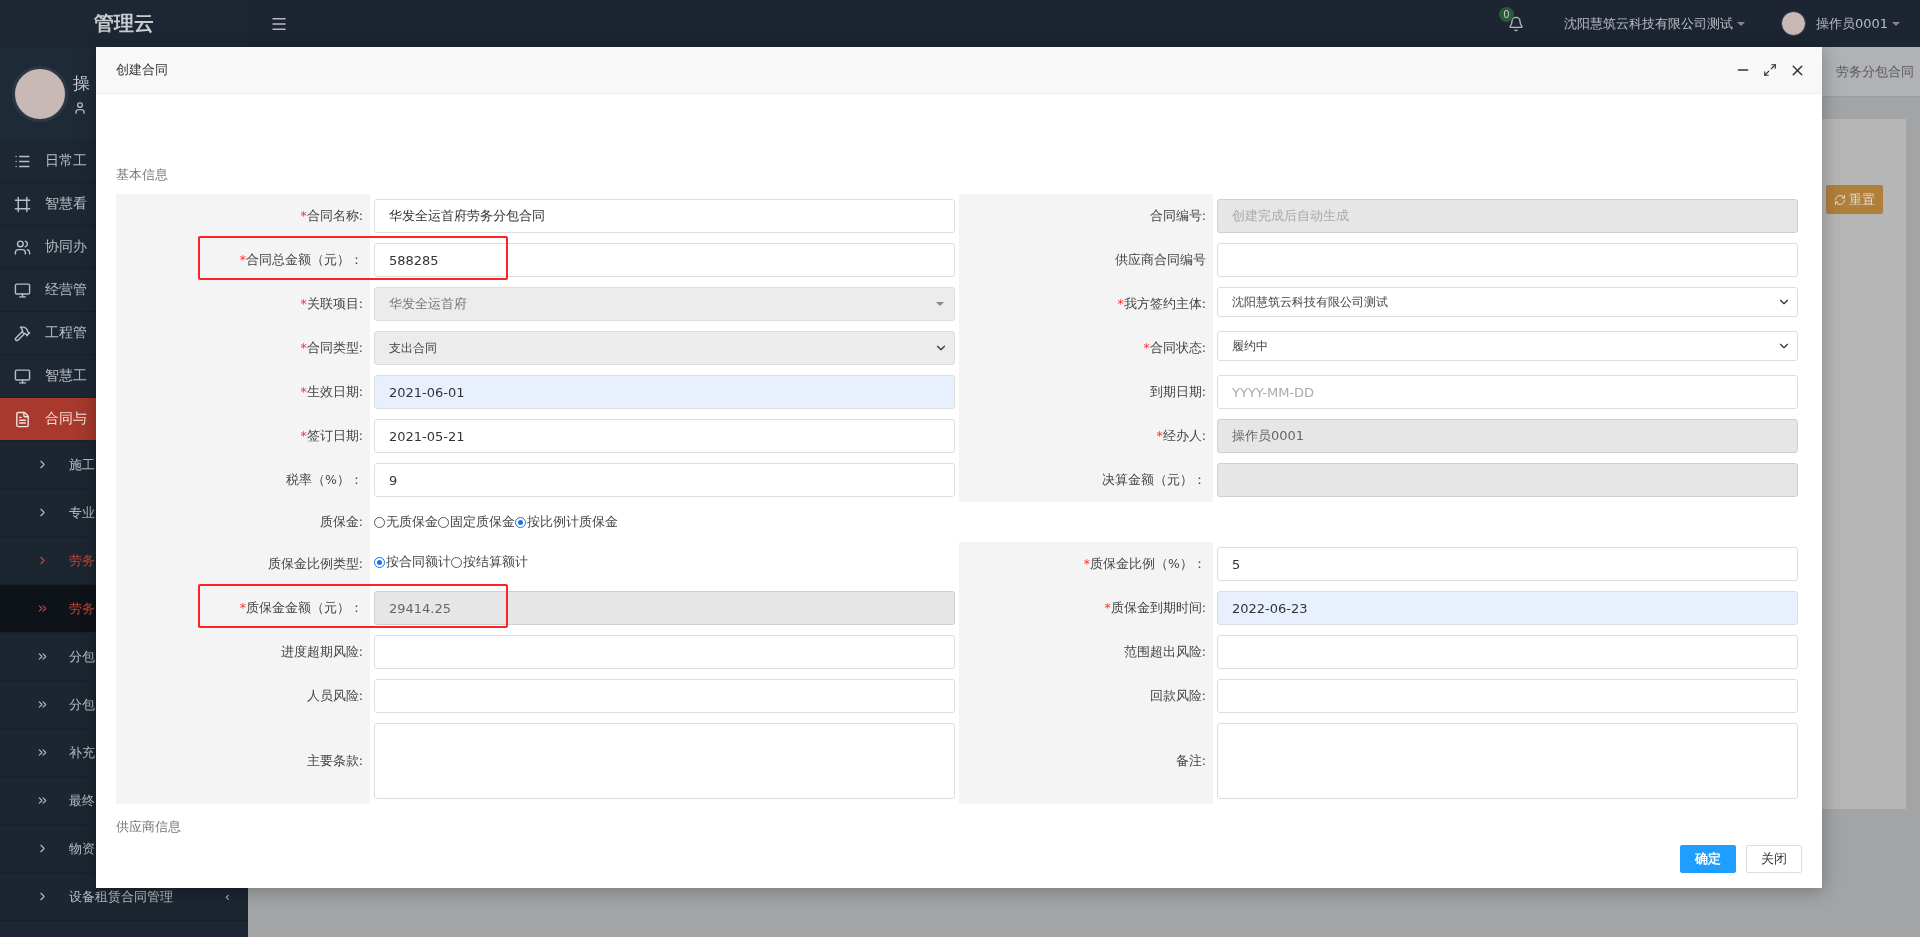 The width and height of the screenshot is (1920, 937). I want to click on radio-option: 按合同额计, so click(412, 562).